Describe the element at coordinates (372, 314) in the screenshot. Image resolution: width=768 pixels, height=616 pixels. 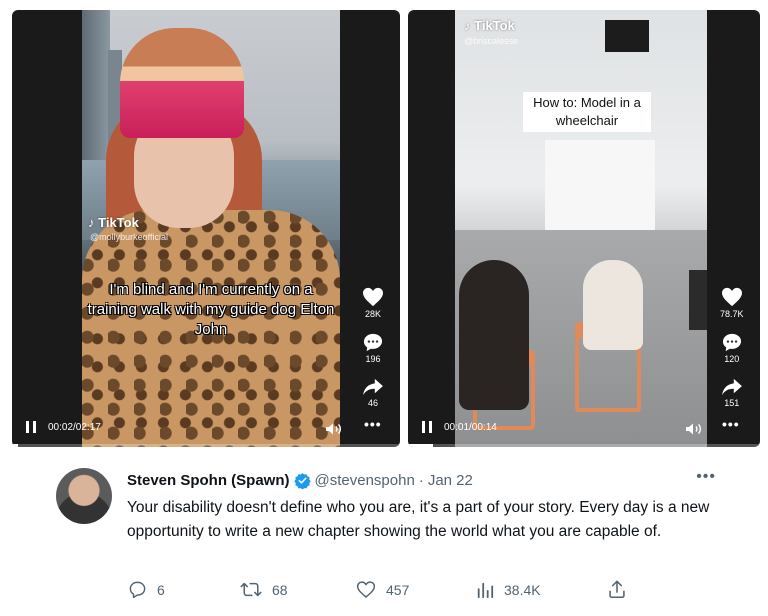
I see `like-count: 28K` at that location.